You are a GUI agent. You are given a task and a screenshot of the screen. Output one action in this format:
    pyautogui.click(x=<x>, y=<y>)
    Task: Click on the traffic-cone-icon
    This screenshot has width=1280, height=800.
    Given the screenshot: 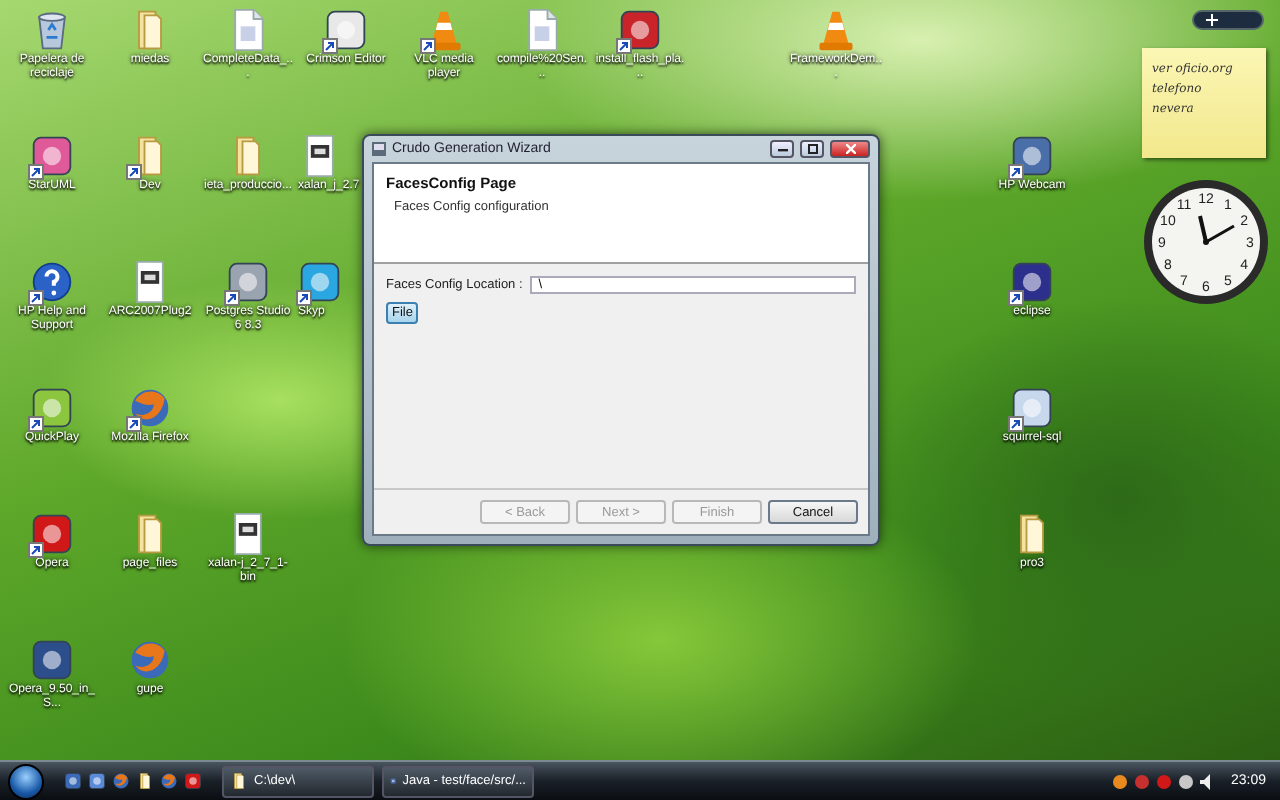 What is the action you would take?
    pyautogui.click(x=836, y=30)
    